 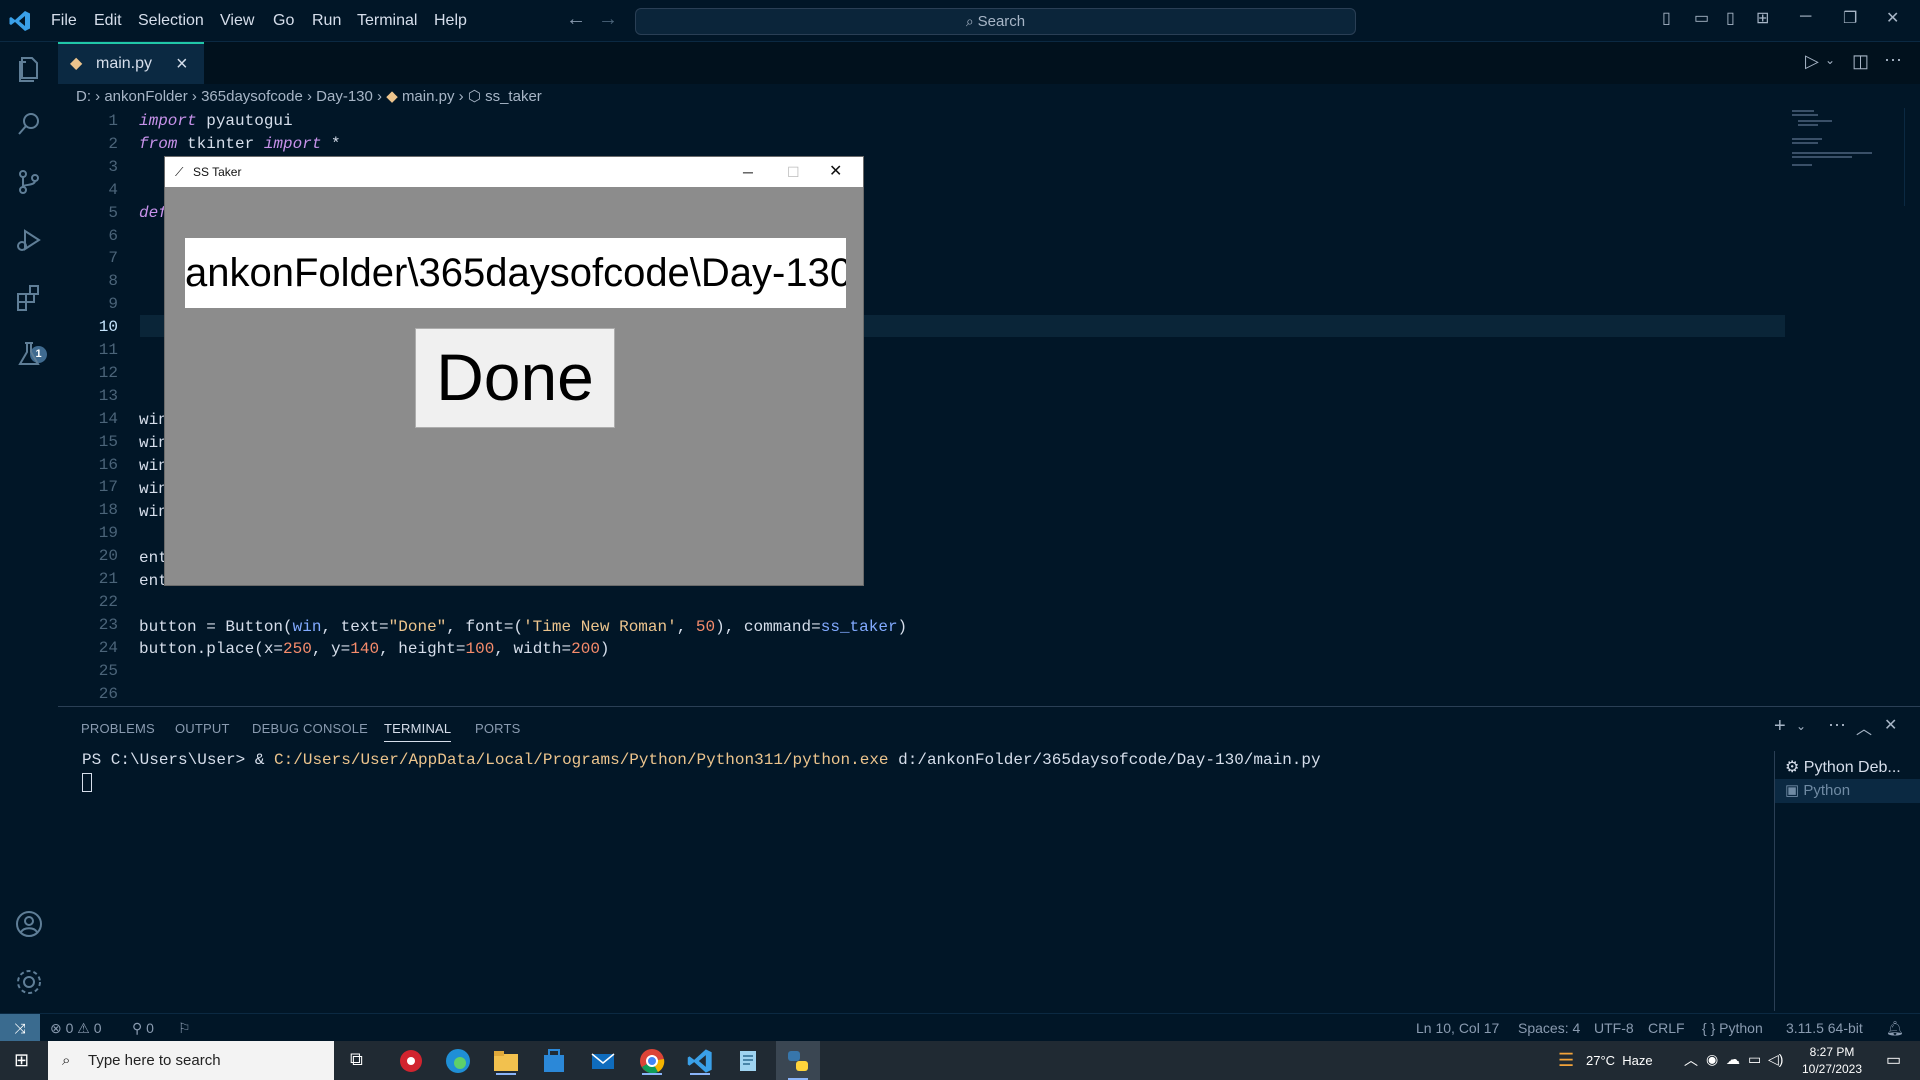 I want to click on menu-run: Run, so click(x=326, y=21).